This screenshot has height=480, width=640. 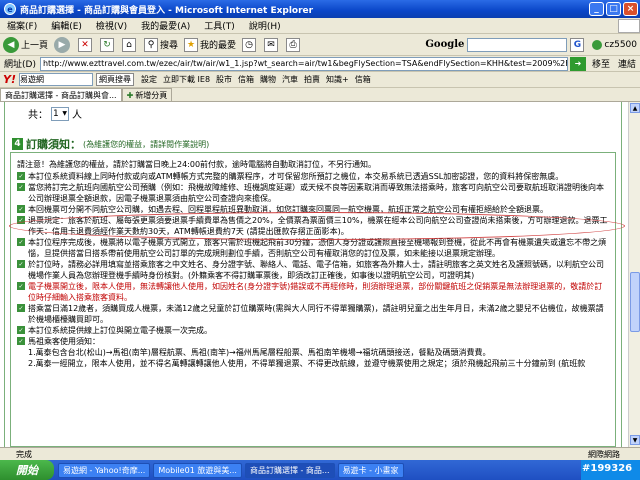 I want to click on google-go-button: G, so click(x=578, y=44).